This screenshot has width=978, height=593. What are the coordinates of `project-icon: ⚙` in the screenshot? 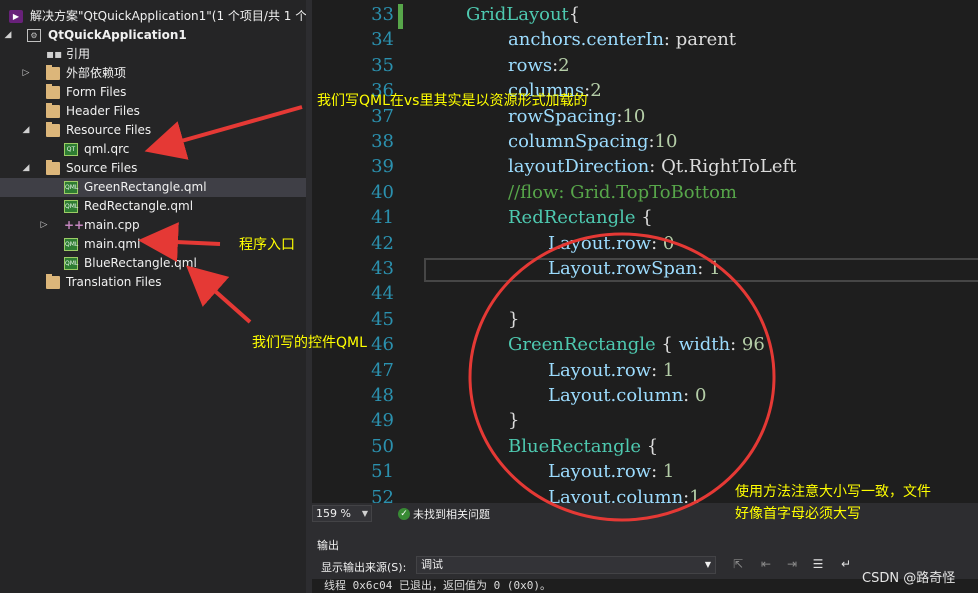 It's located at (34, 35).